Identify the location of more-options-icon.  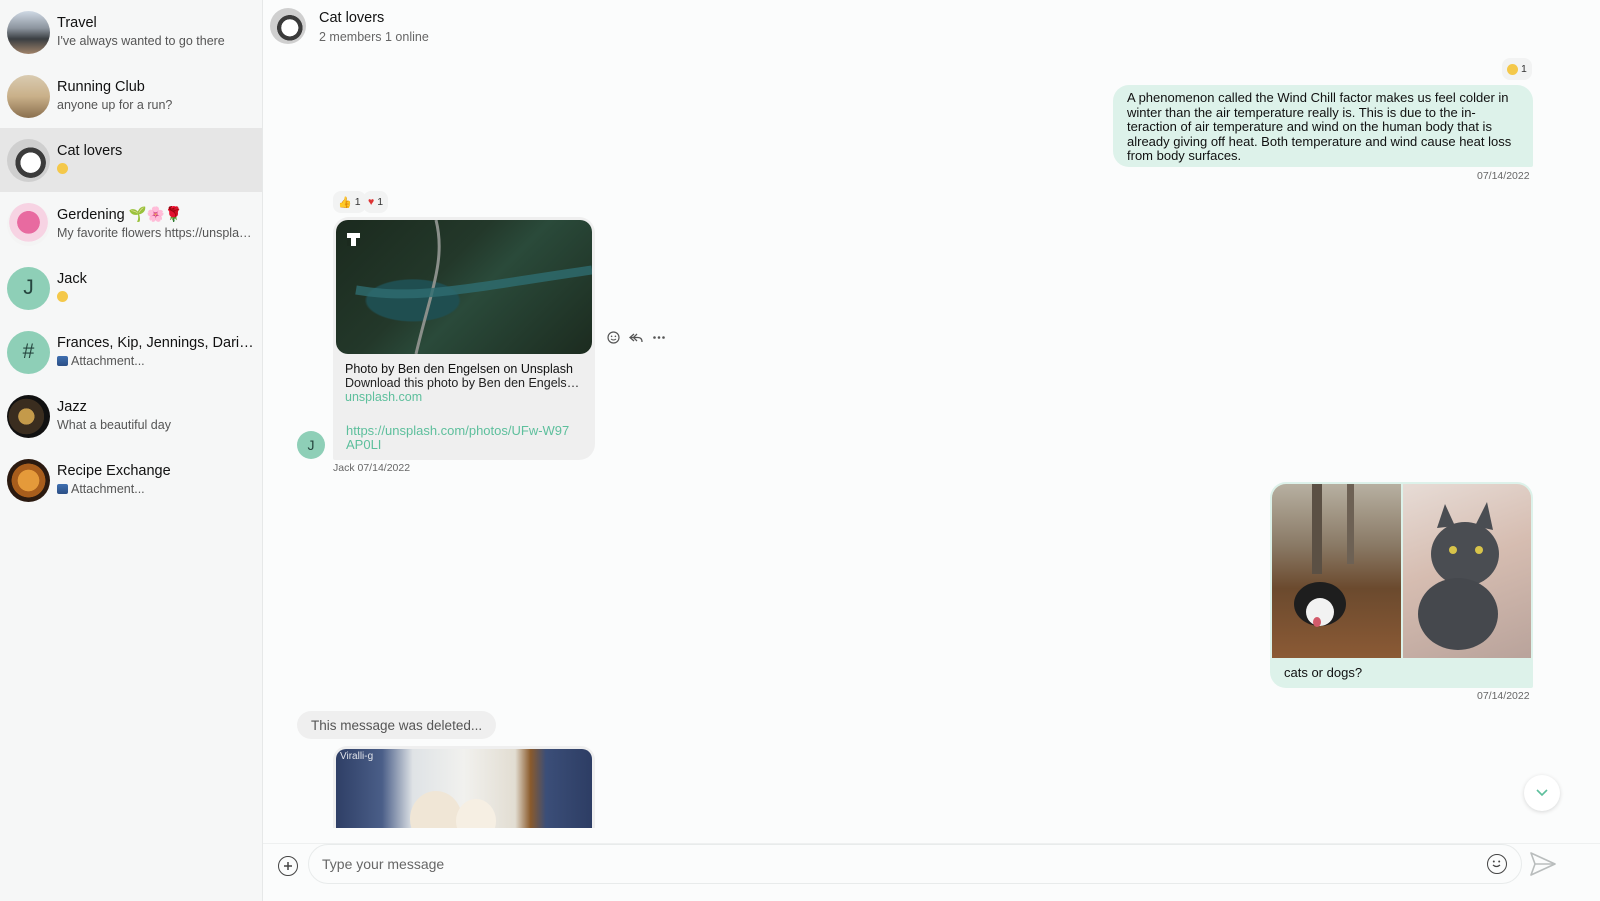
(659, 339).